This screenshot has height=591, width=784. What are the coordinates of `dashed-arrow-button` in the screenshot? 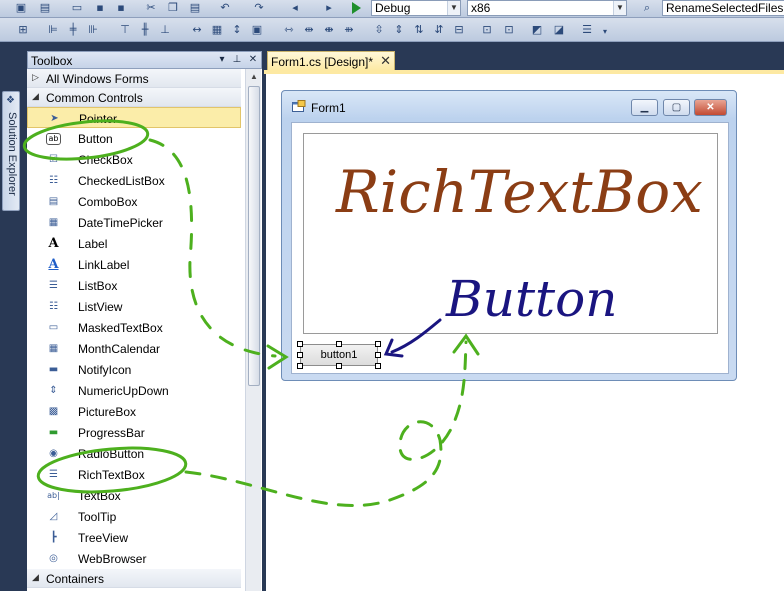 It's located at (212, 248).